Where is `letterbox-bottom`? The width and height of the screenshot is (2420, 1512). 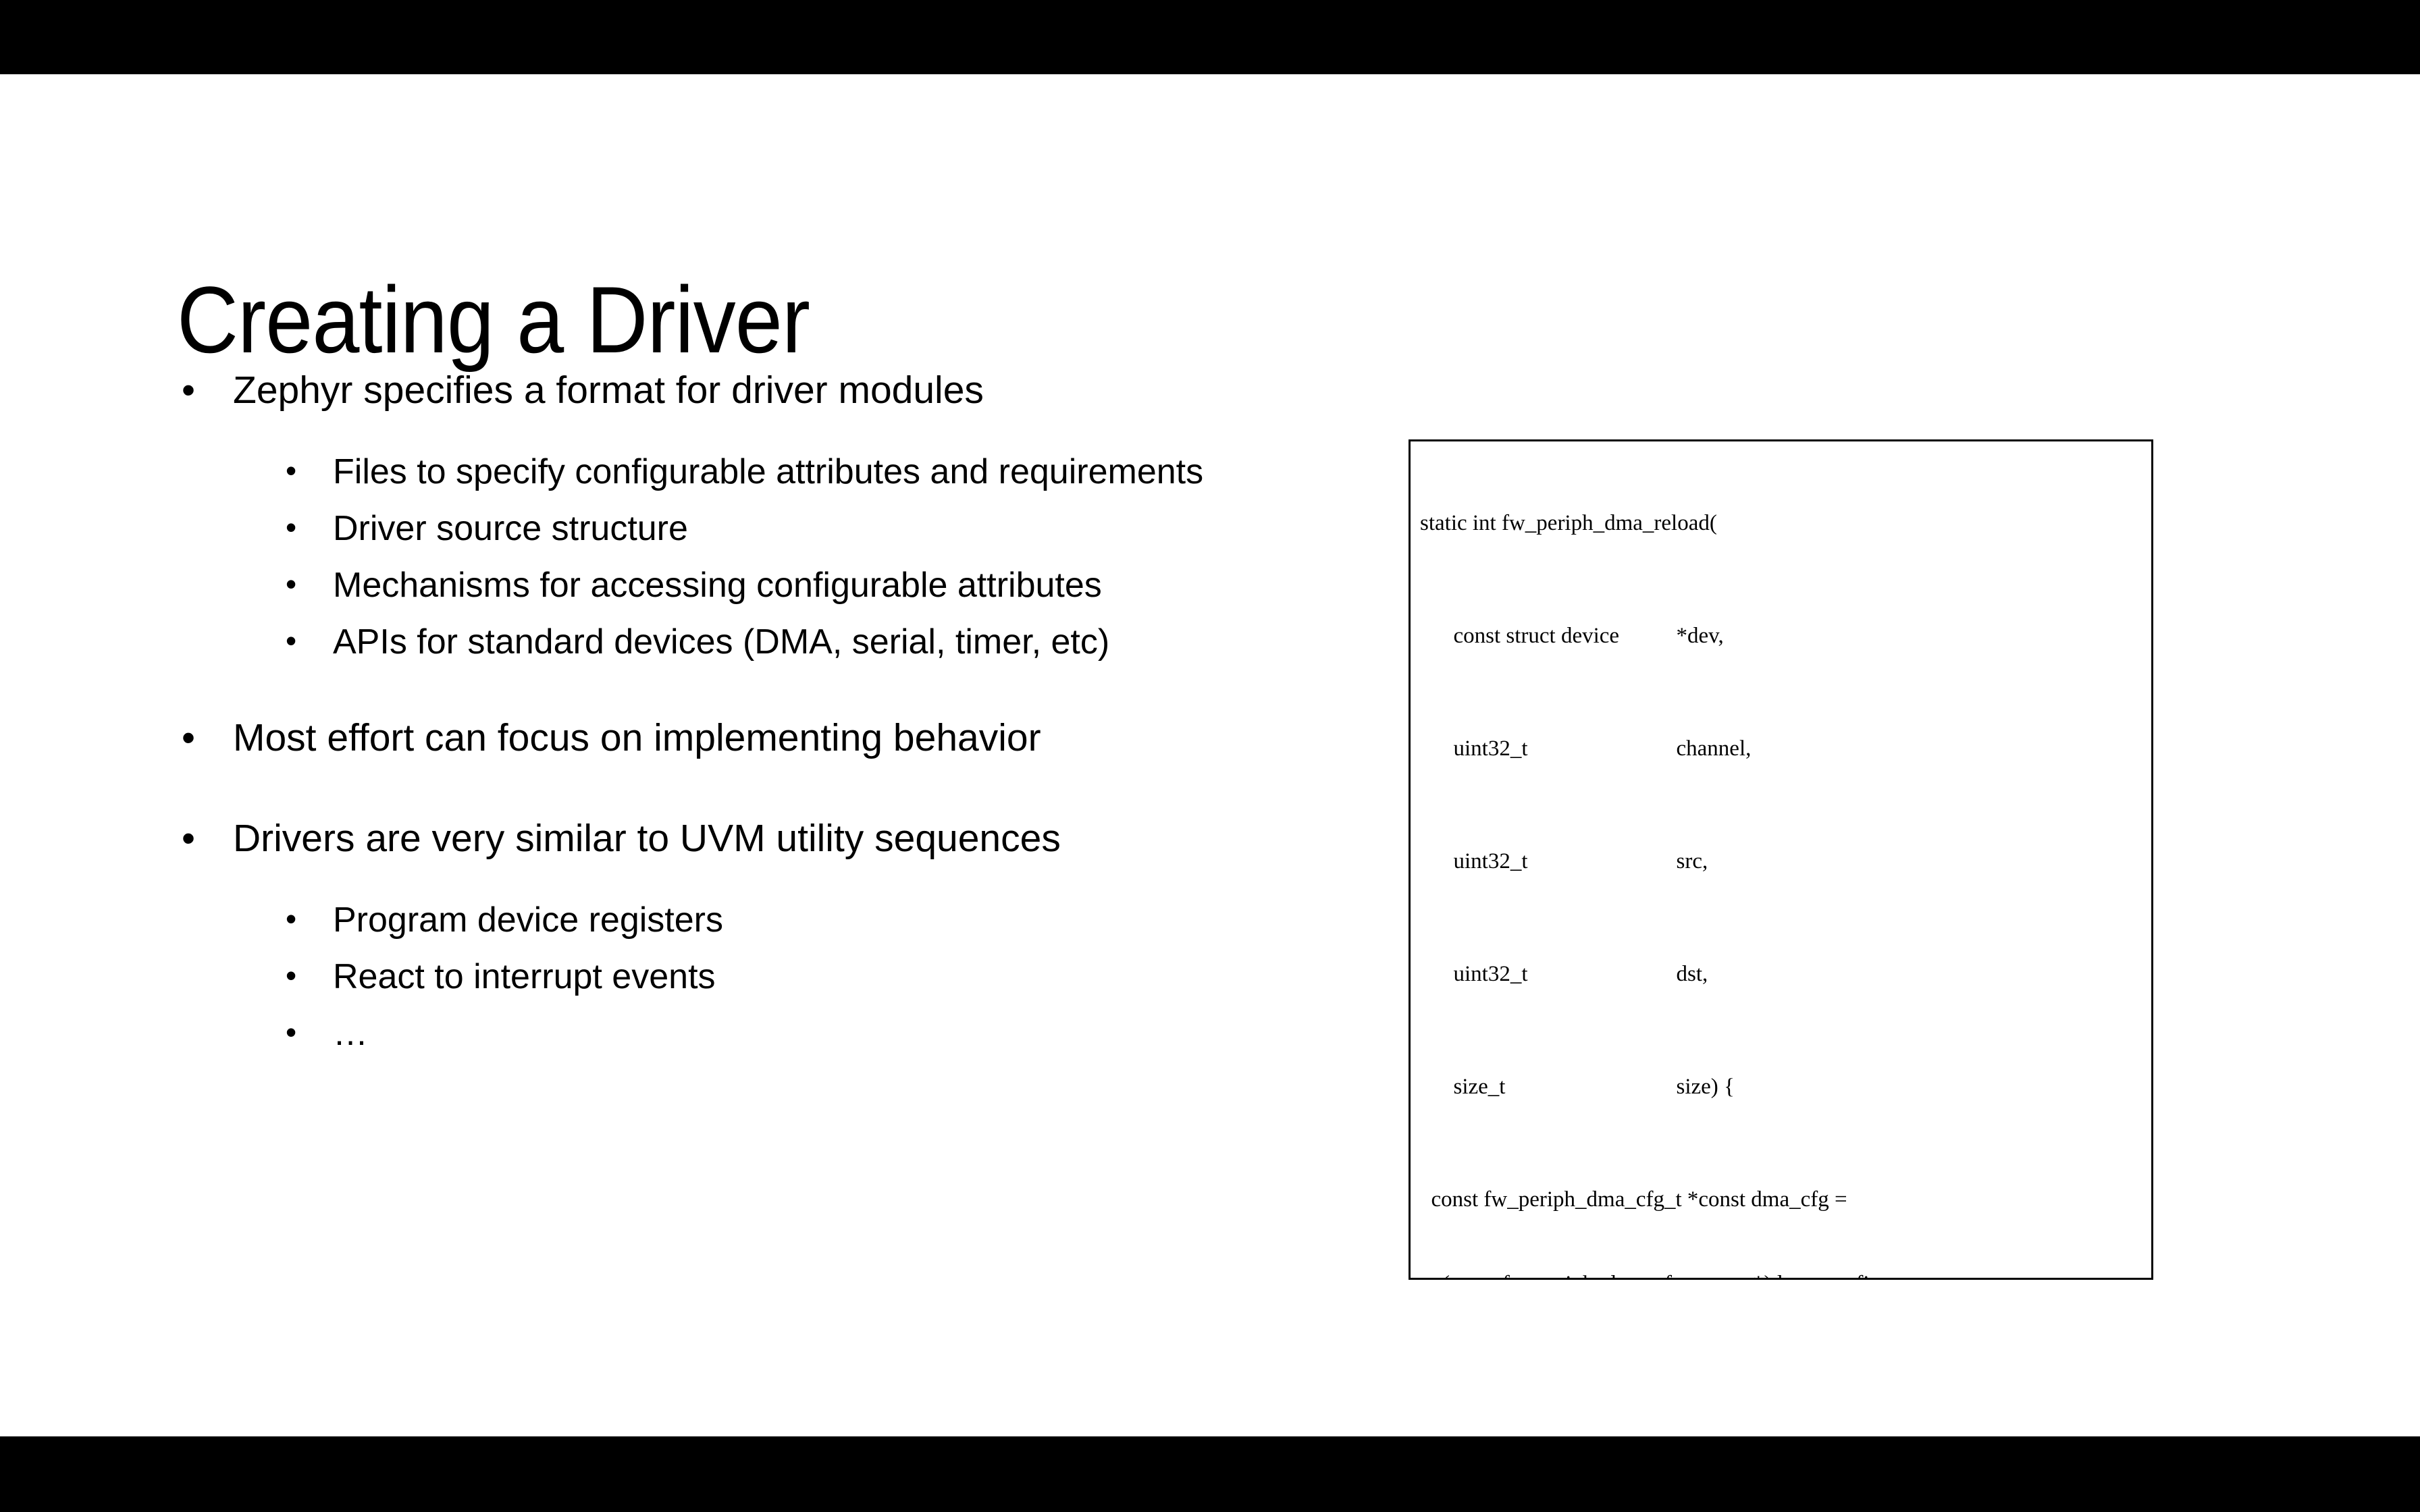
letterbox-bottom is located at coordinates (1210, 1474).